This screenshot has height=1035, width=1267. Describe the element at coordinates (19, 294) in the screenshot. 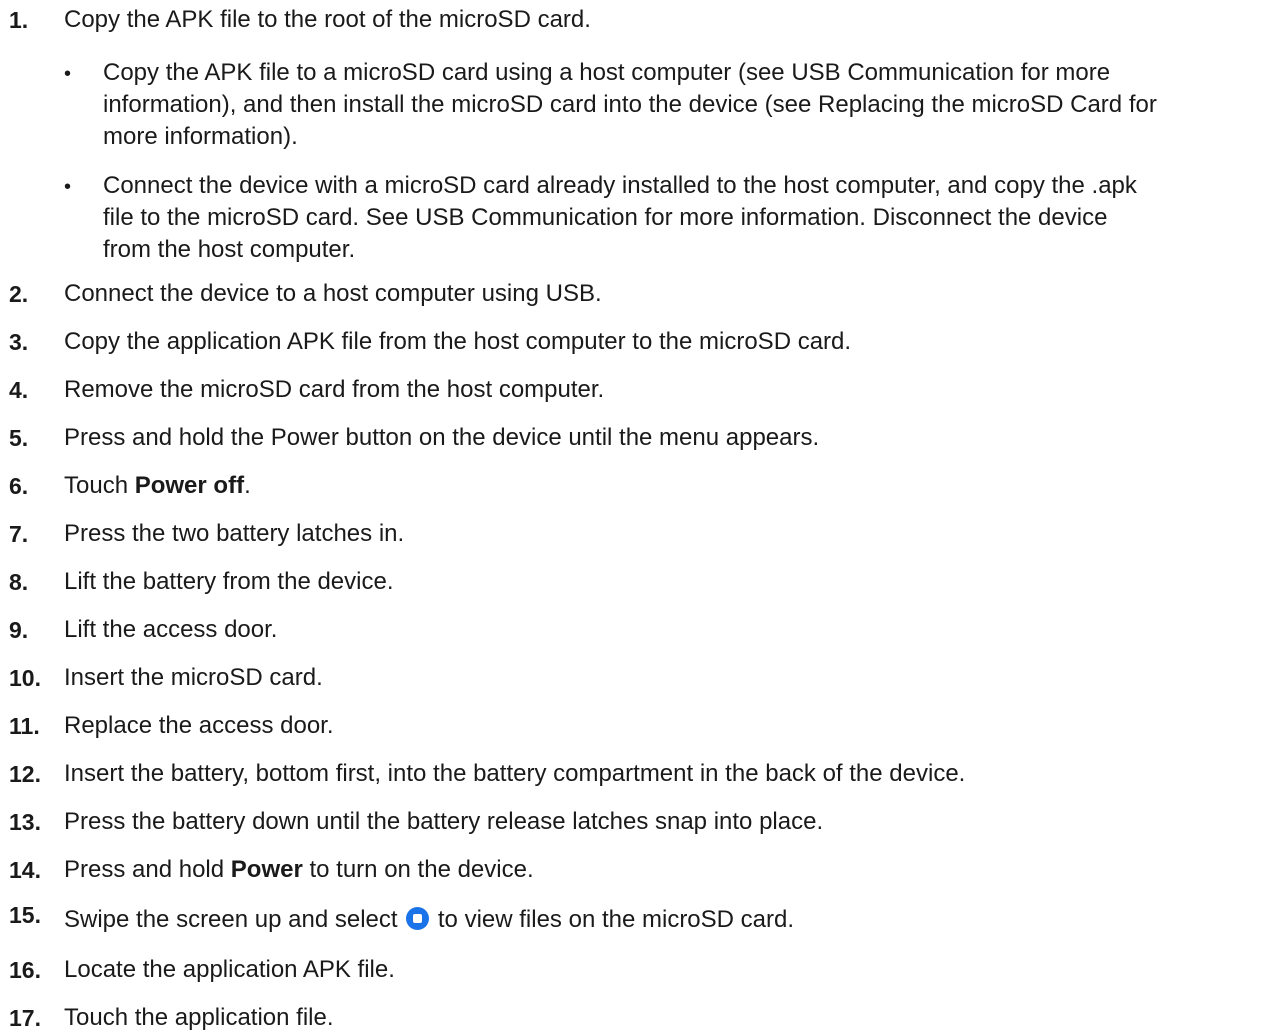

I see `step-number: 2.` at that location.